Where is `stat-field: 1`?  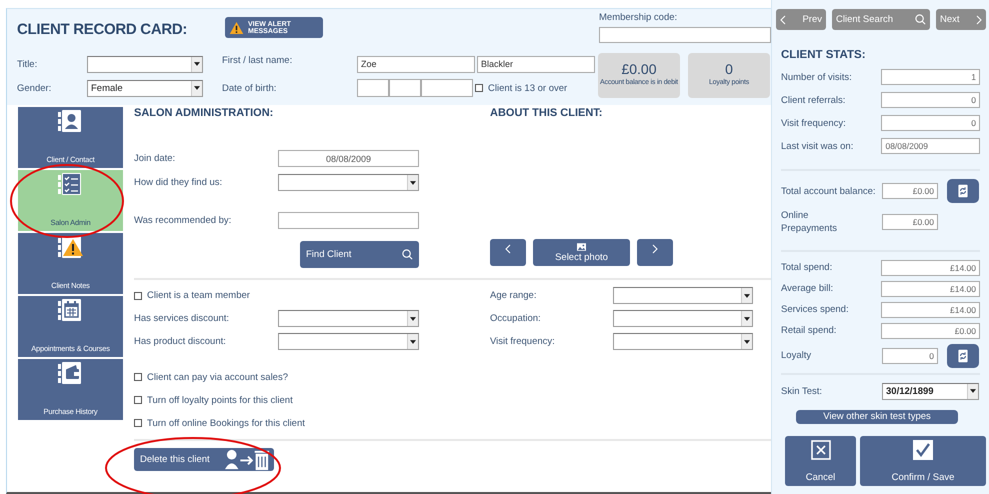 stat-field: 1 is located at coordinates (930, 77).